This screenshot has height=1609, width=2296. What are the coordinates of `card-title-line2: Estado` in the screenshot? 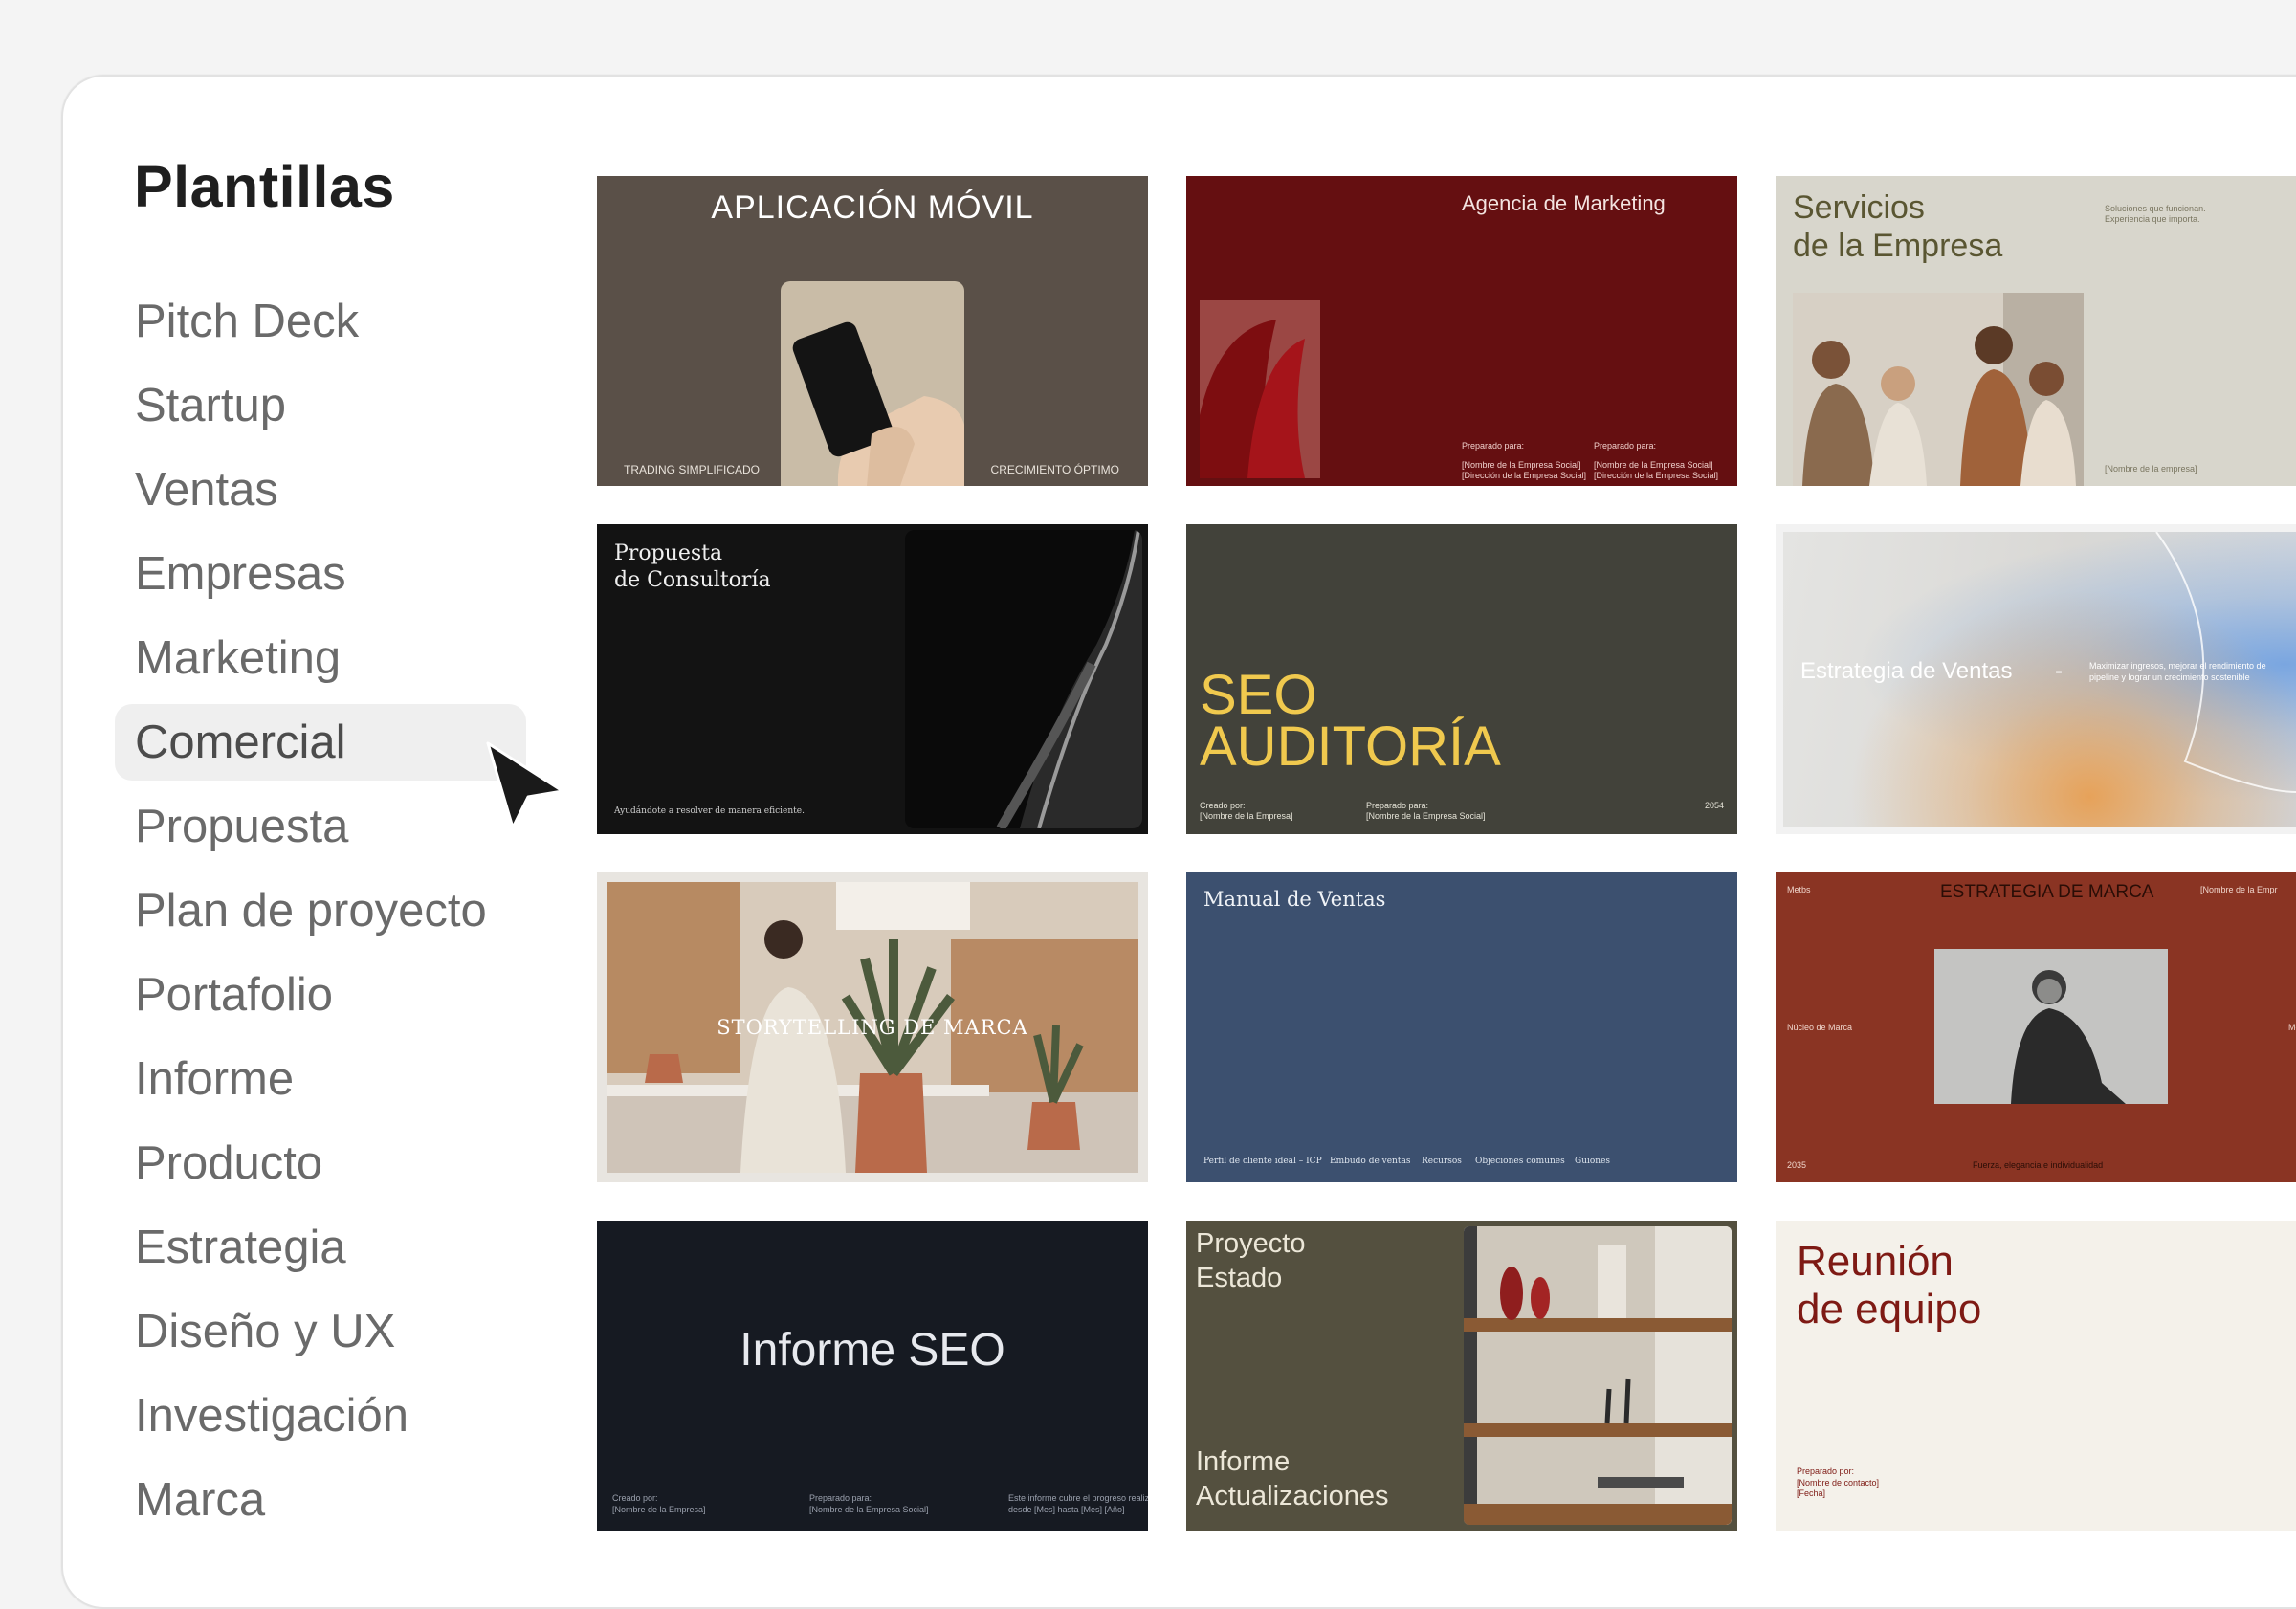 It's located at (1239, 1278).